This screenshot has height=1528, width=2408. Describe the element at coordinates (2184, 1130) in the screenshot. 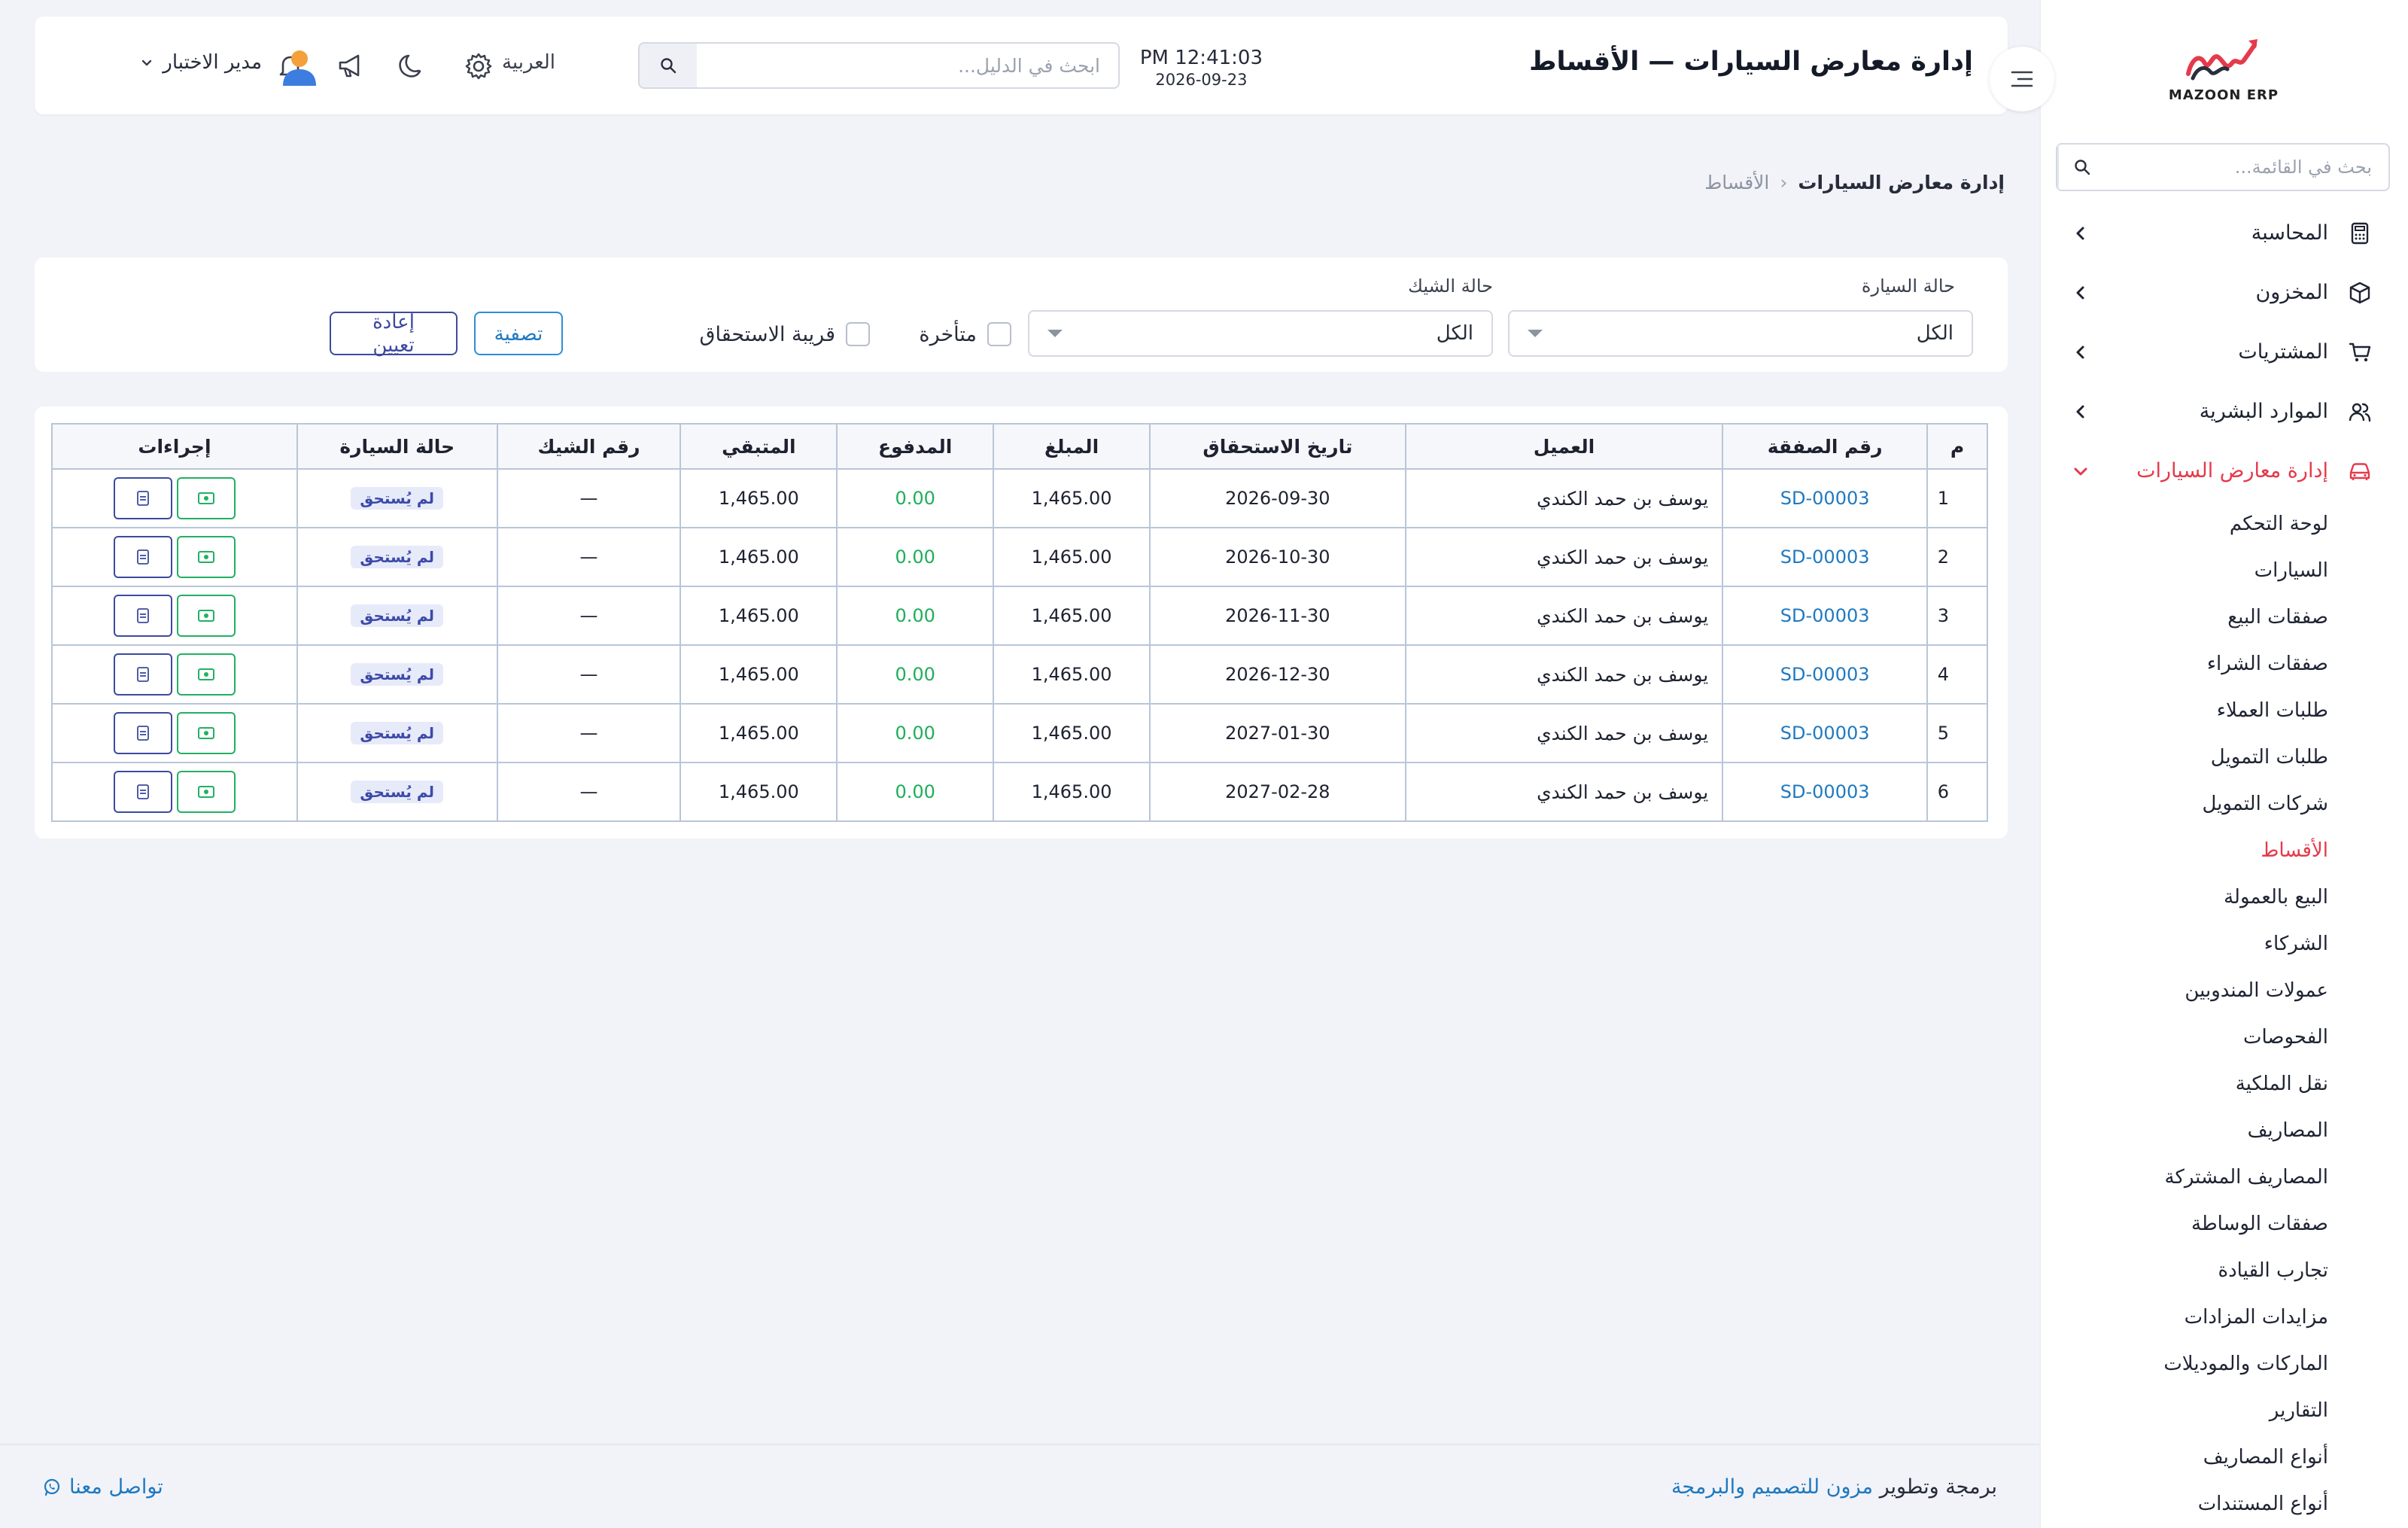

I see `submenu-item-expenses: المصاريف` at that location.